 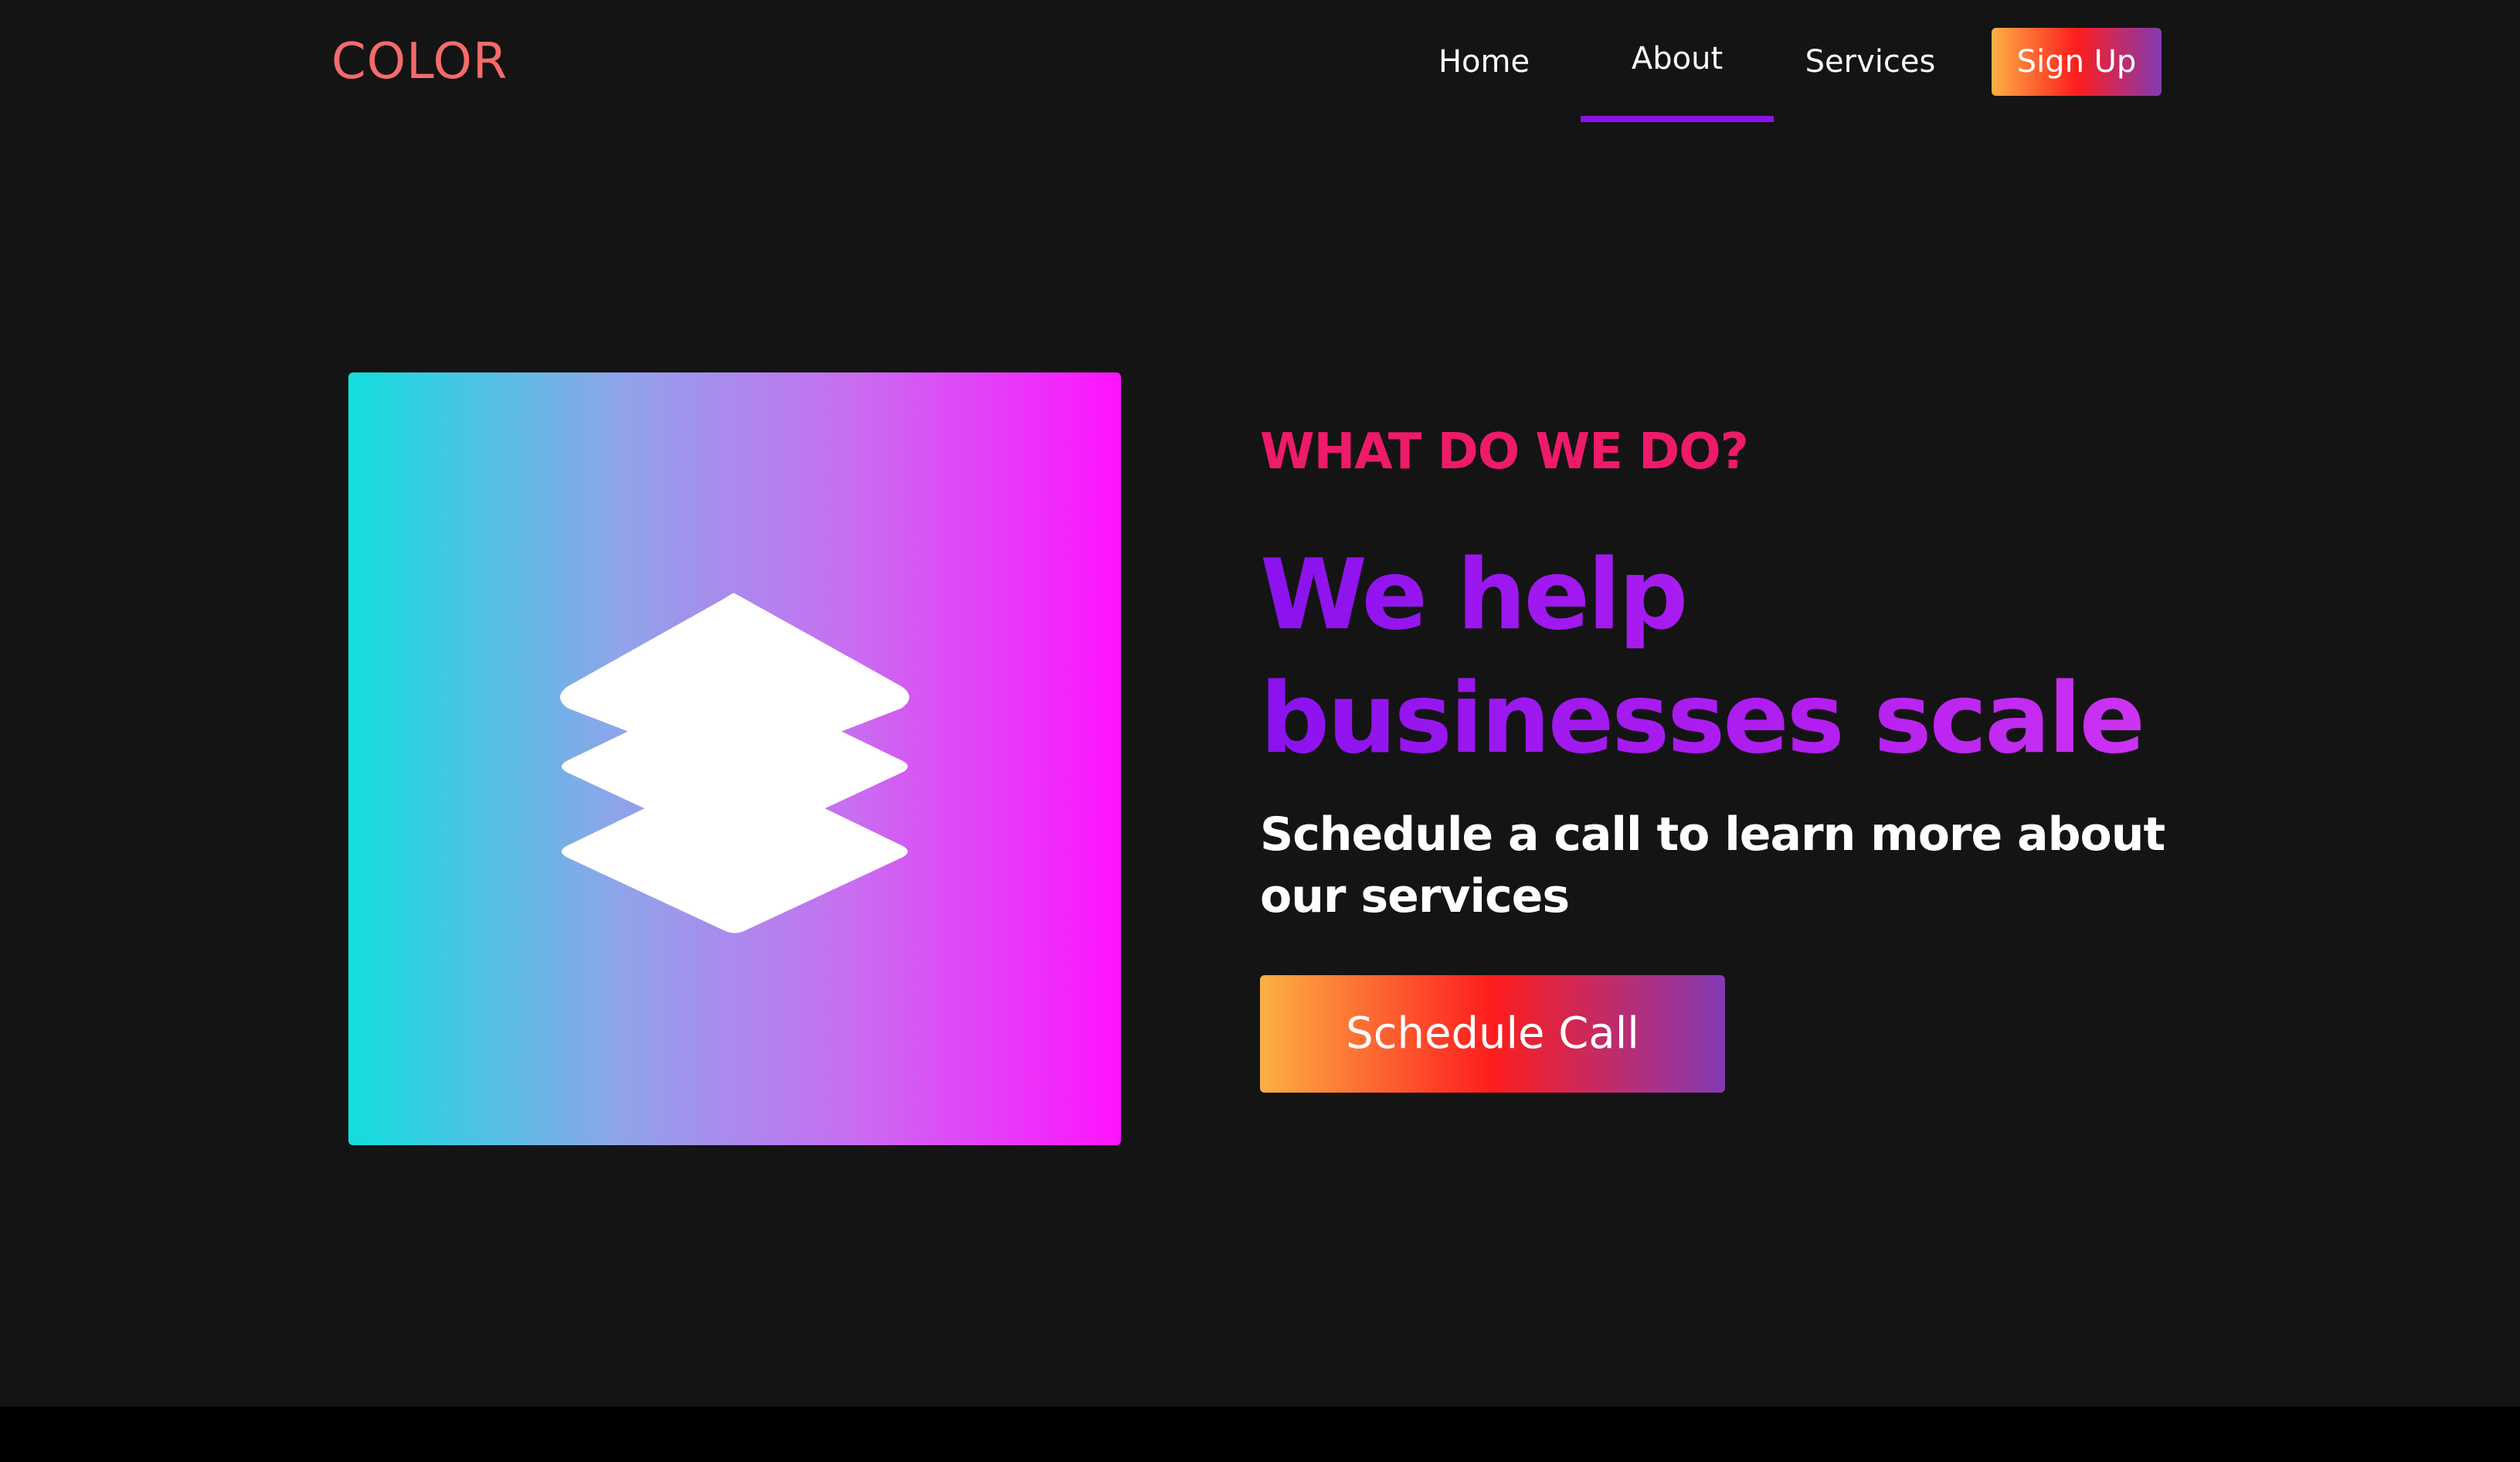 I want to click on section-eyebrow: WHAT DO WE DO?, so click(x=1504, y=452).